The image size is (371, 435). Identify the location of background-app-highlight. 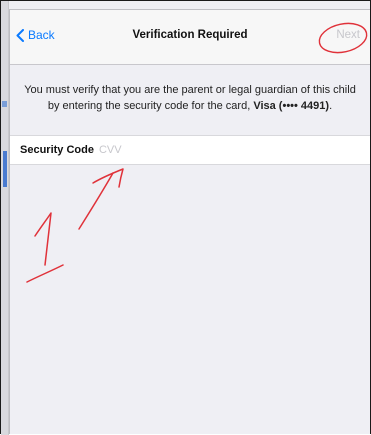
(5, 169).